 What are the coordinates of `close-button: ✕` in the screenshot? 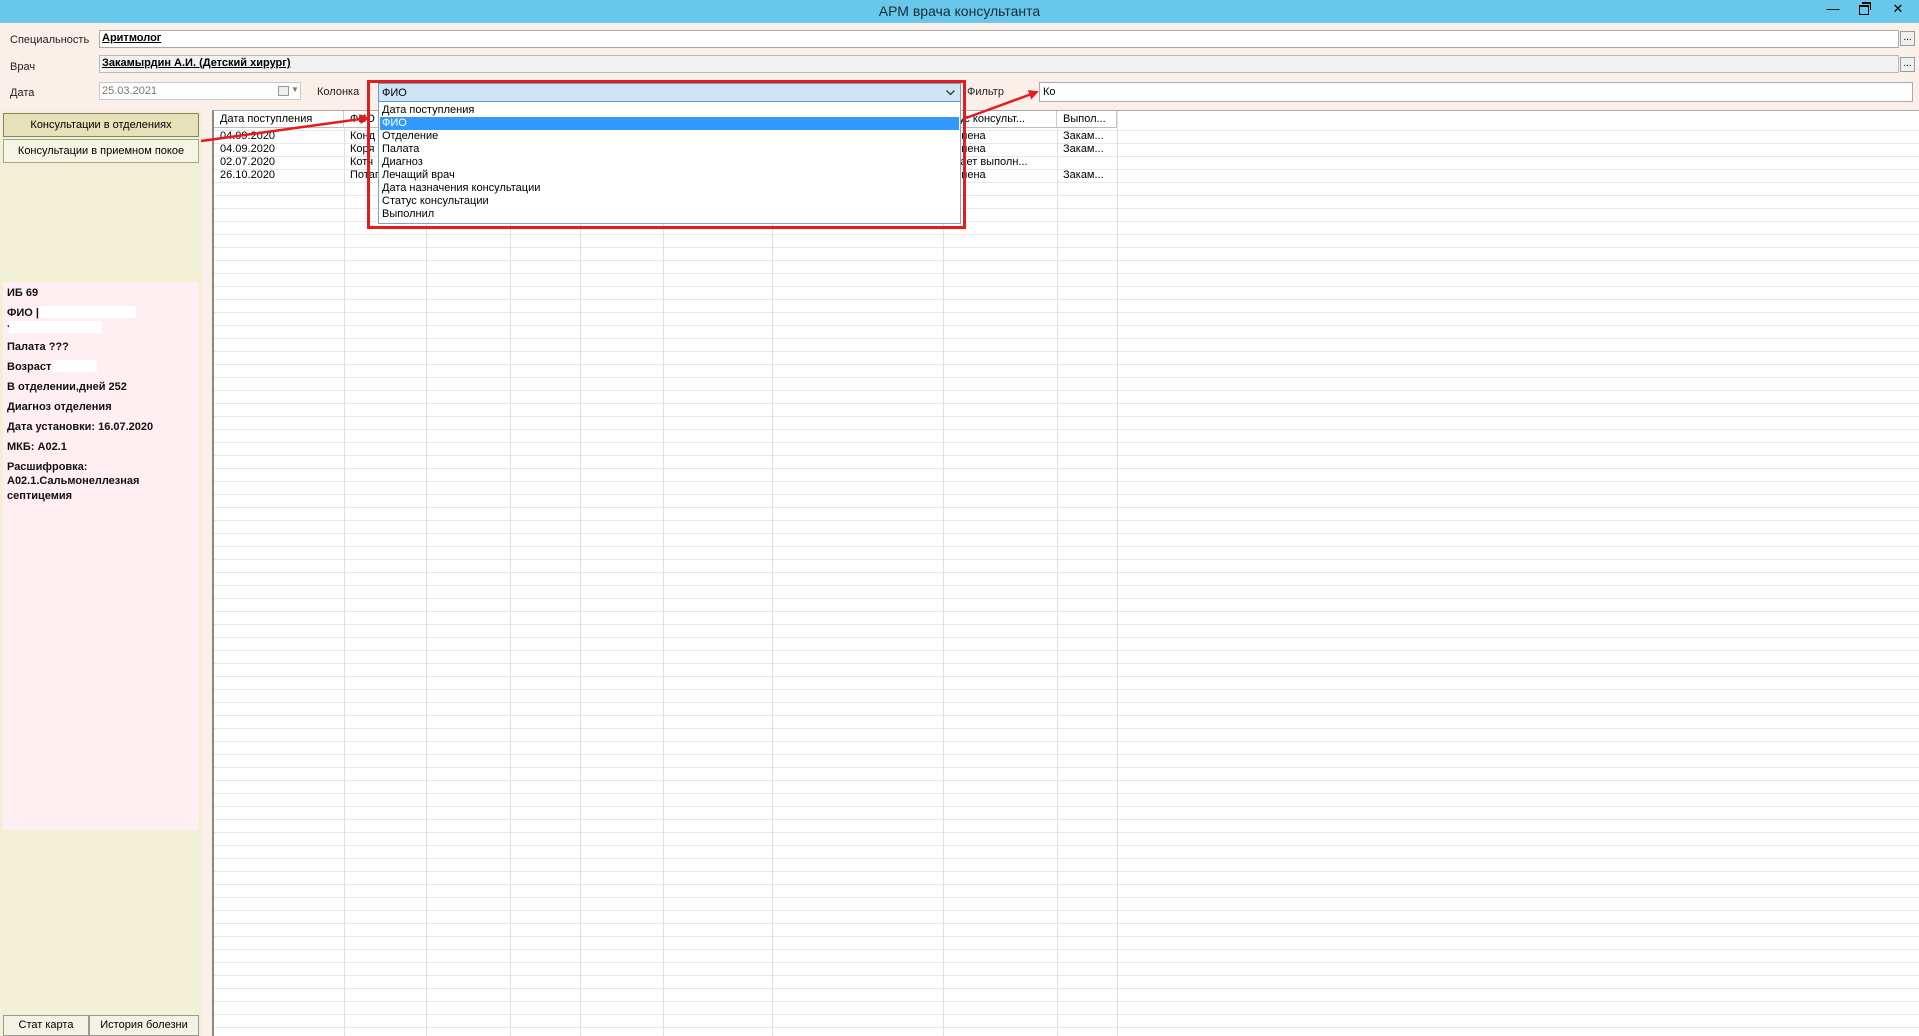 It's located at (1898, 9).